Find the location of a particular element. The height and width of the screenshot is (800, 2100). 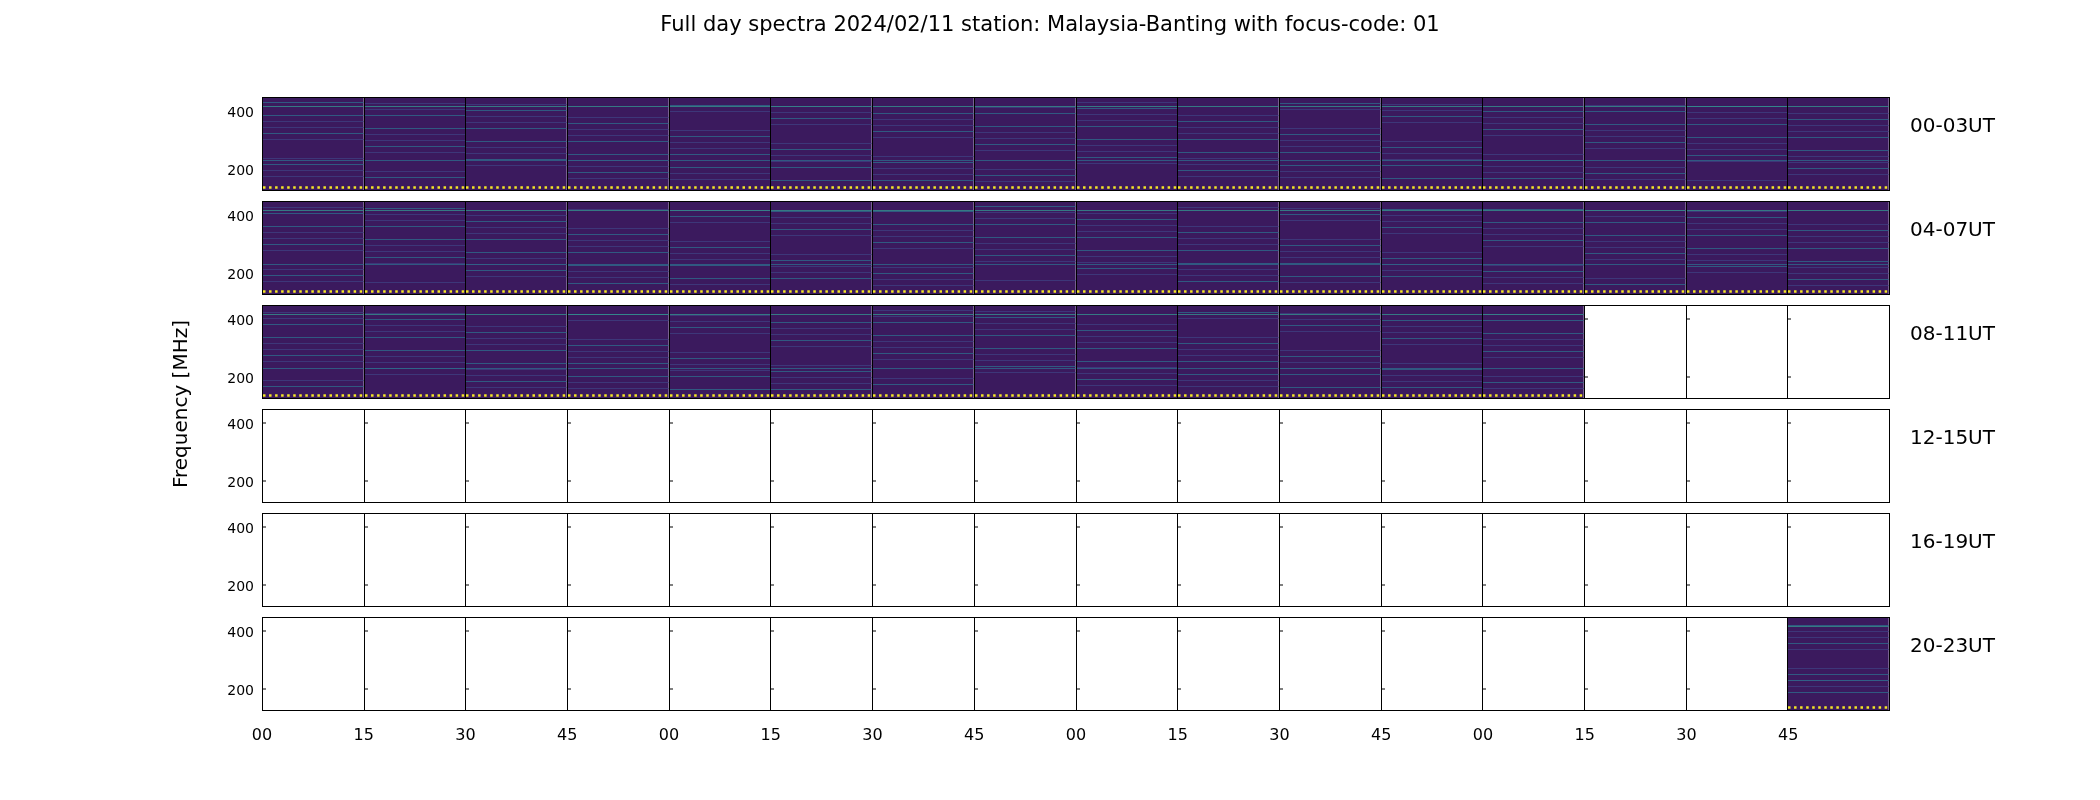

row-label: 16-19UT is located at coordinates (1952, 541).